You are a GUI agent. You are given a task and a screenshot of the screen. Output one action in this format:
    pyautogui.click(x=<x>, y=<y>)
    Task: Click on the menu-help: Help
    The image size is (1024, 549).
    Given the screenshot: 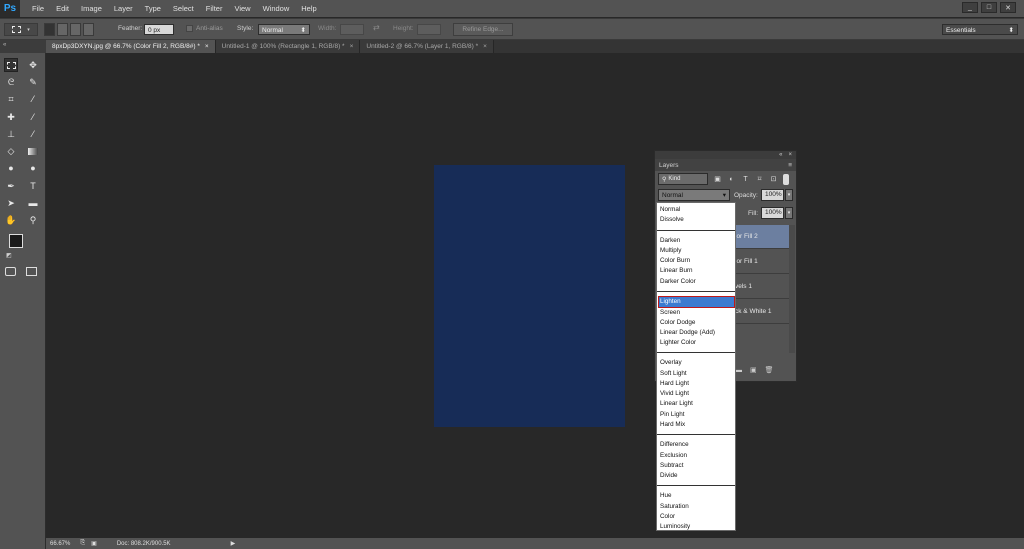 What is the action you would take?
    pyautogui.click(x=308, y=8)
    